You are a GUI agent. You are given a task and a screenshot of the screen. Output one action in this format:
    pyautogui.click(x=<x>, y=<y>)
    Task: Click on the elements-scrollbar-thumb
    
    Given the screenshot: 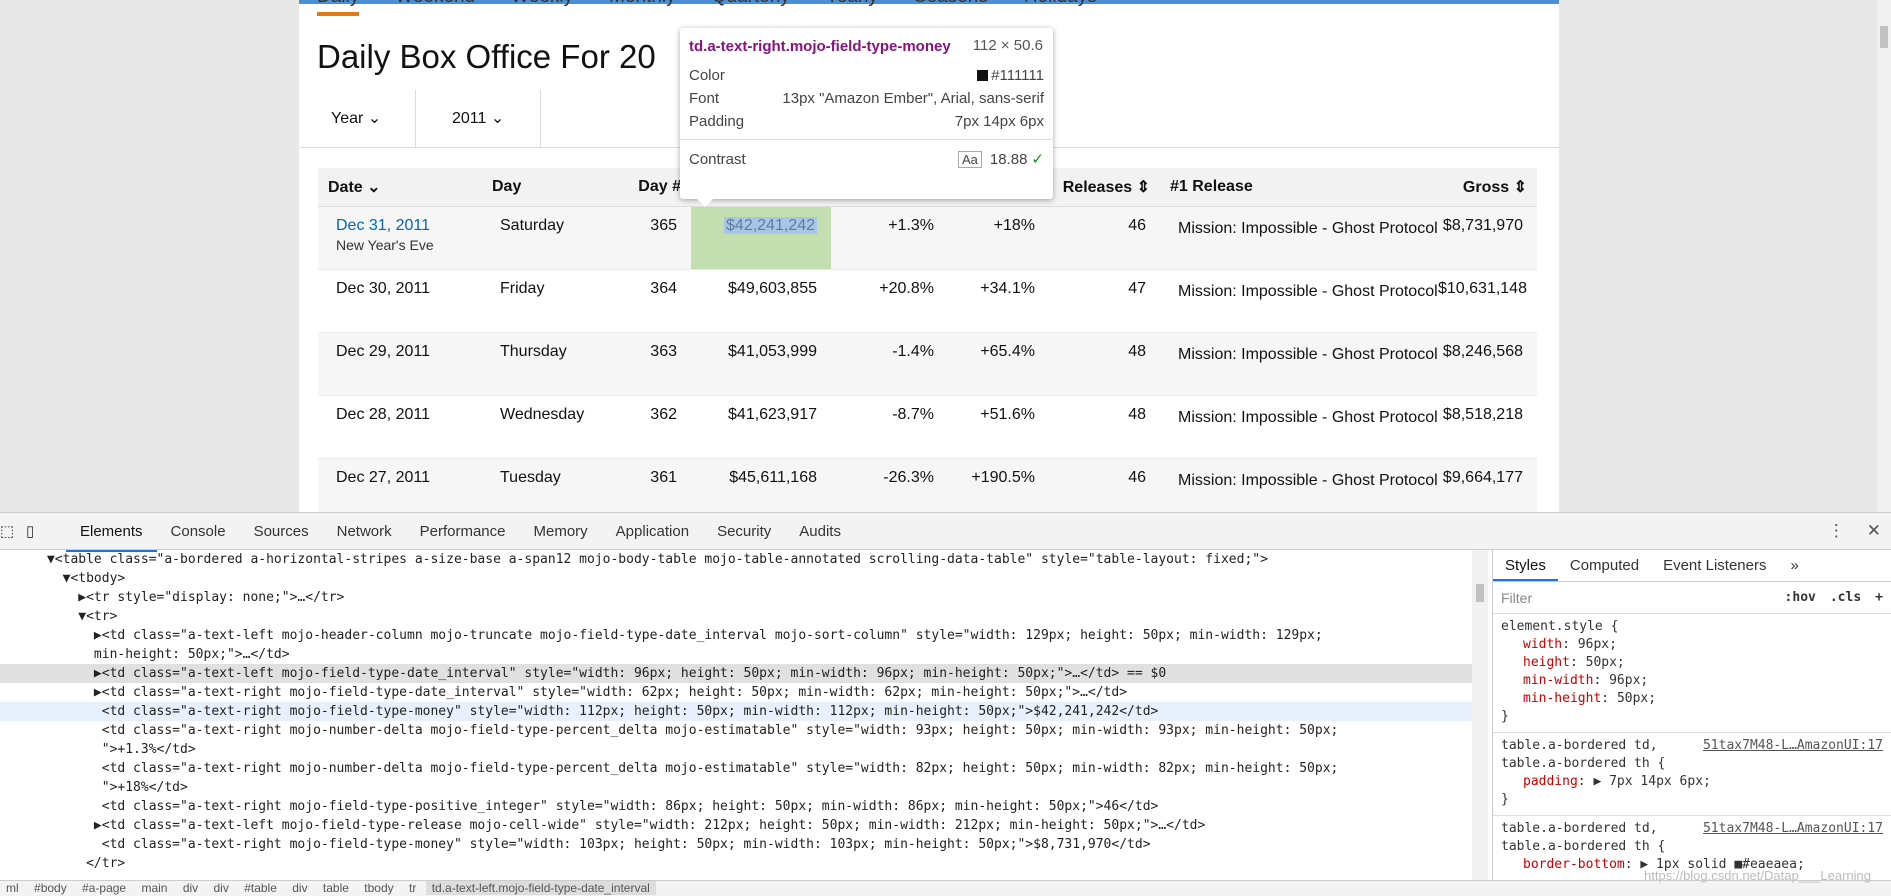 What is the action you would take?
    pyautogui.click(x=1480, y=593)
    